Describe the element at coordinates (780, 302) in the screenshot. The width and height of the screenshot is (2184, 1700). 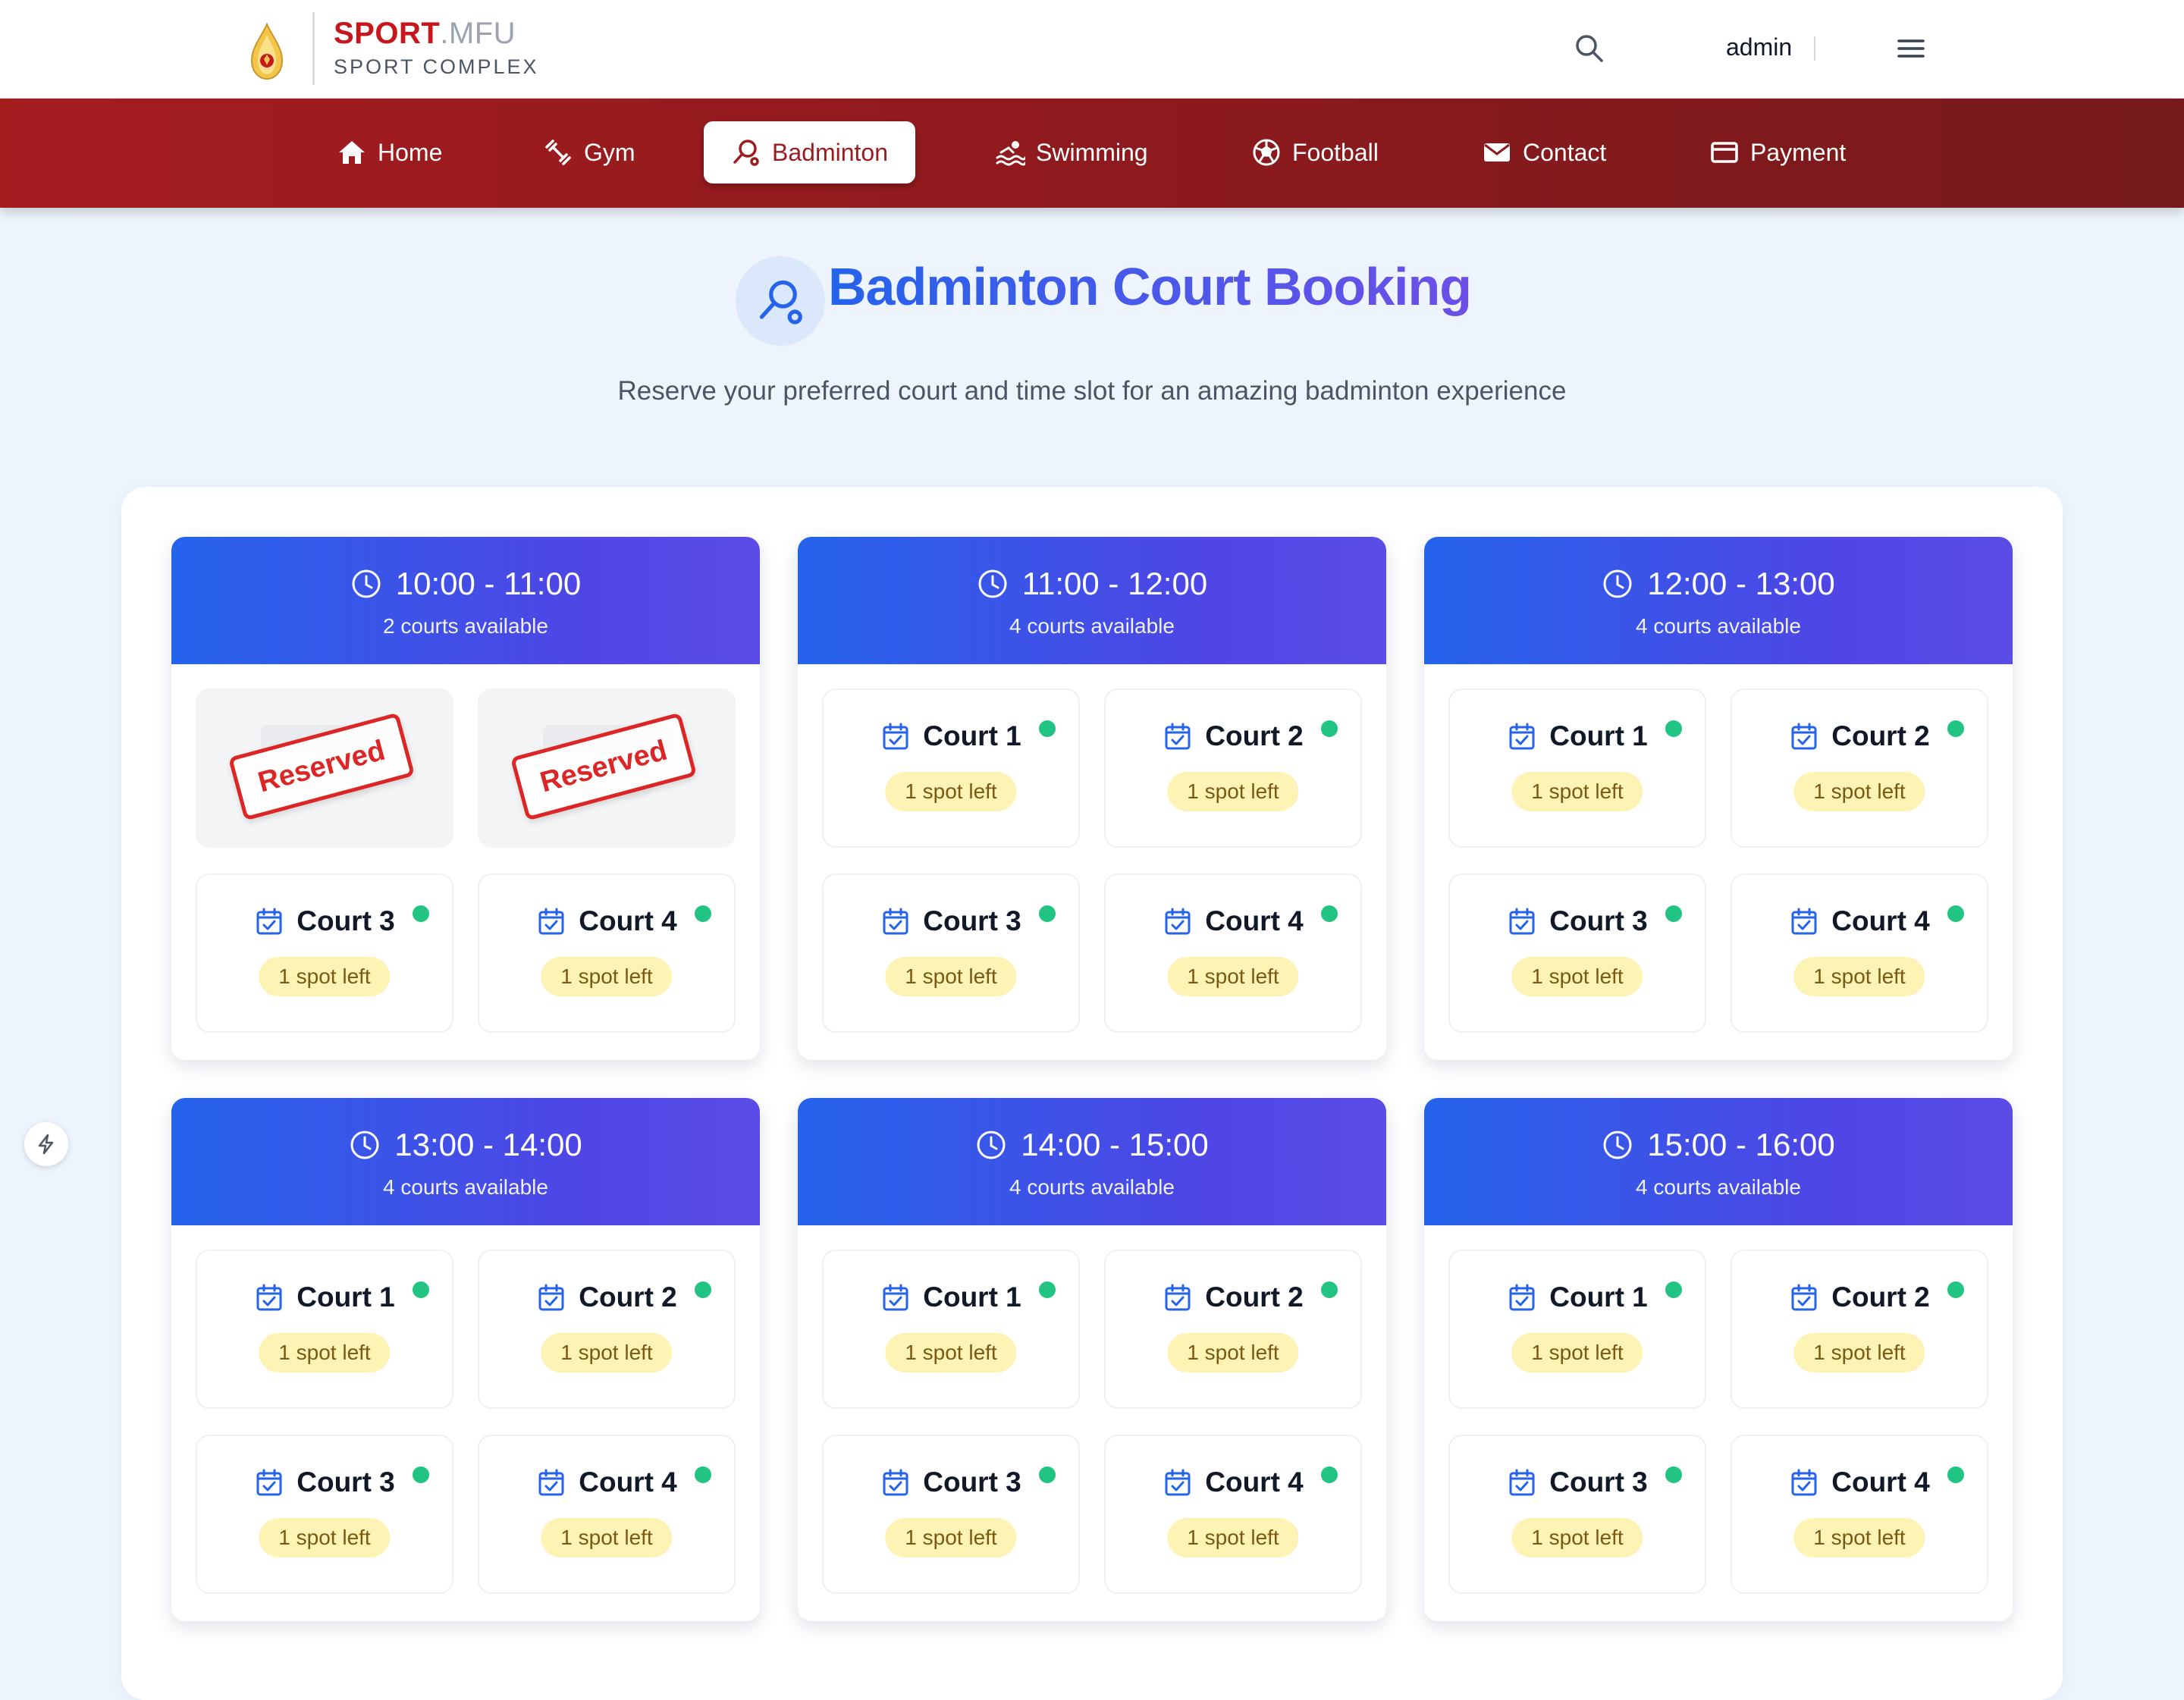
I see `racket-icon` at that location.